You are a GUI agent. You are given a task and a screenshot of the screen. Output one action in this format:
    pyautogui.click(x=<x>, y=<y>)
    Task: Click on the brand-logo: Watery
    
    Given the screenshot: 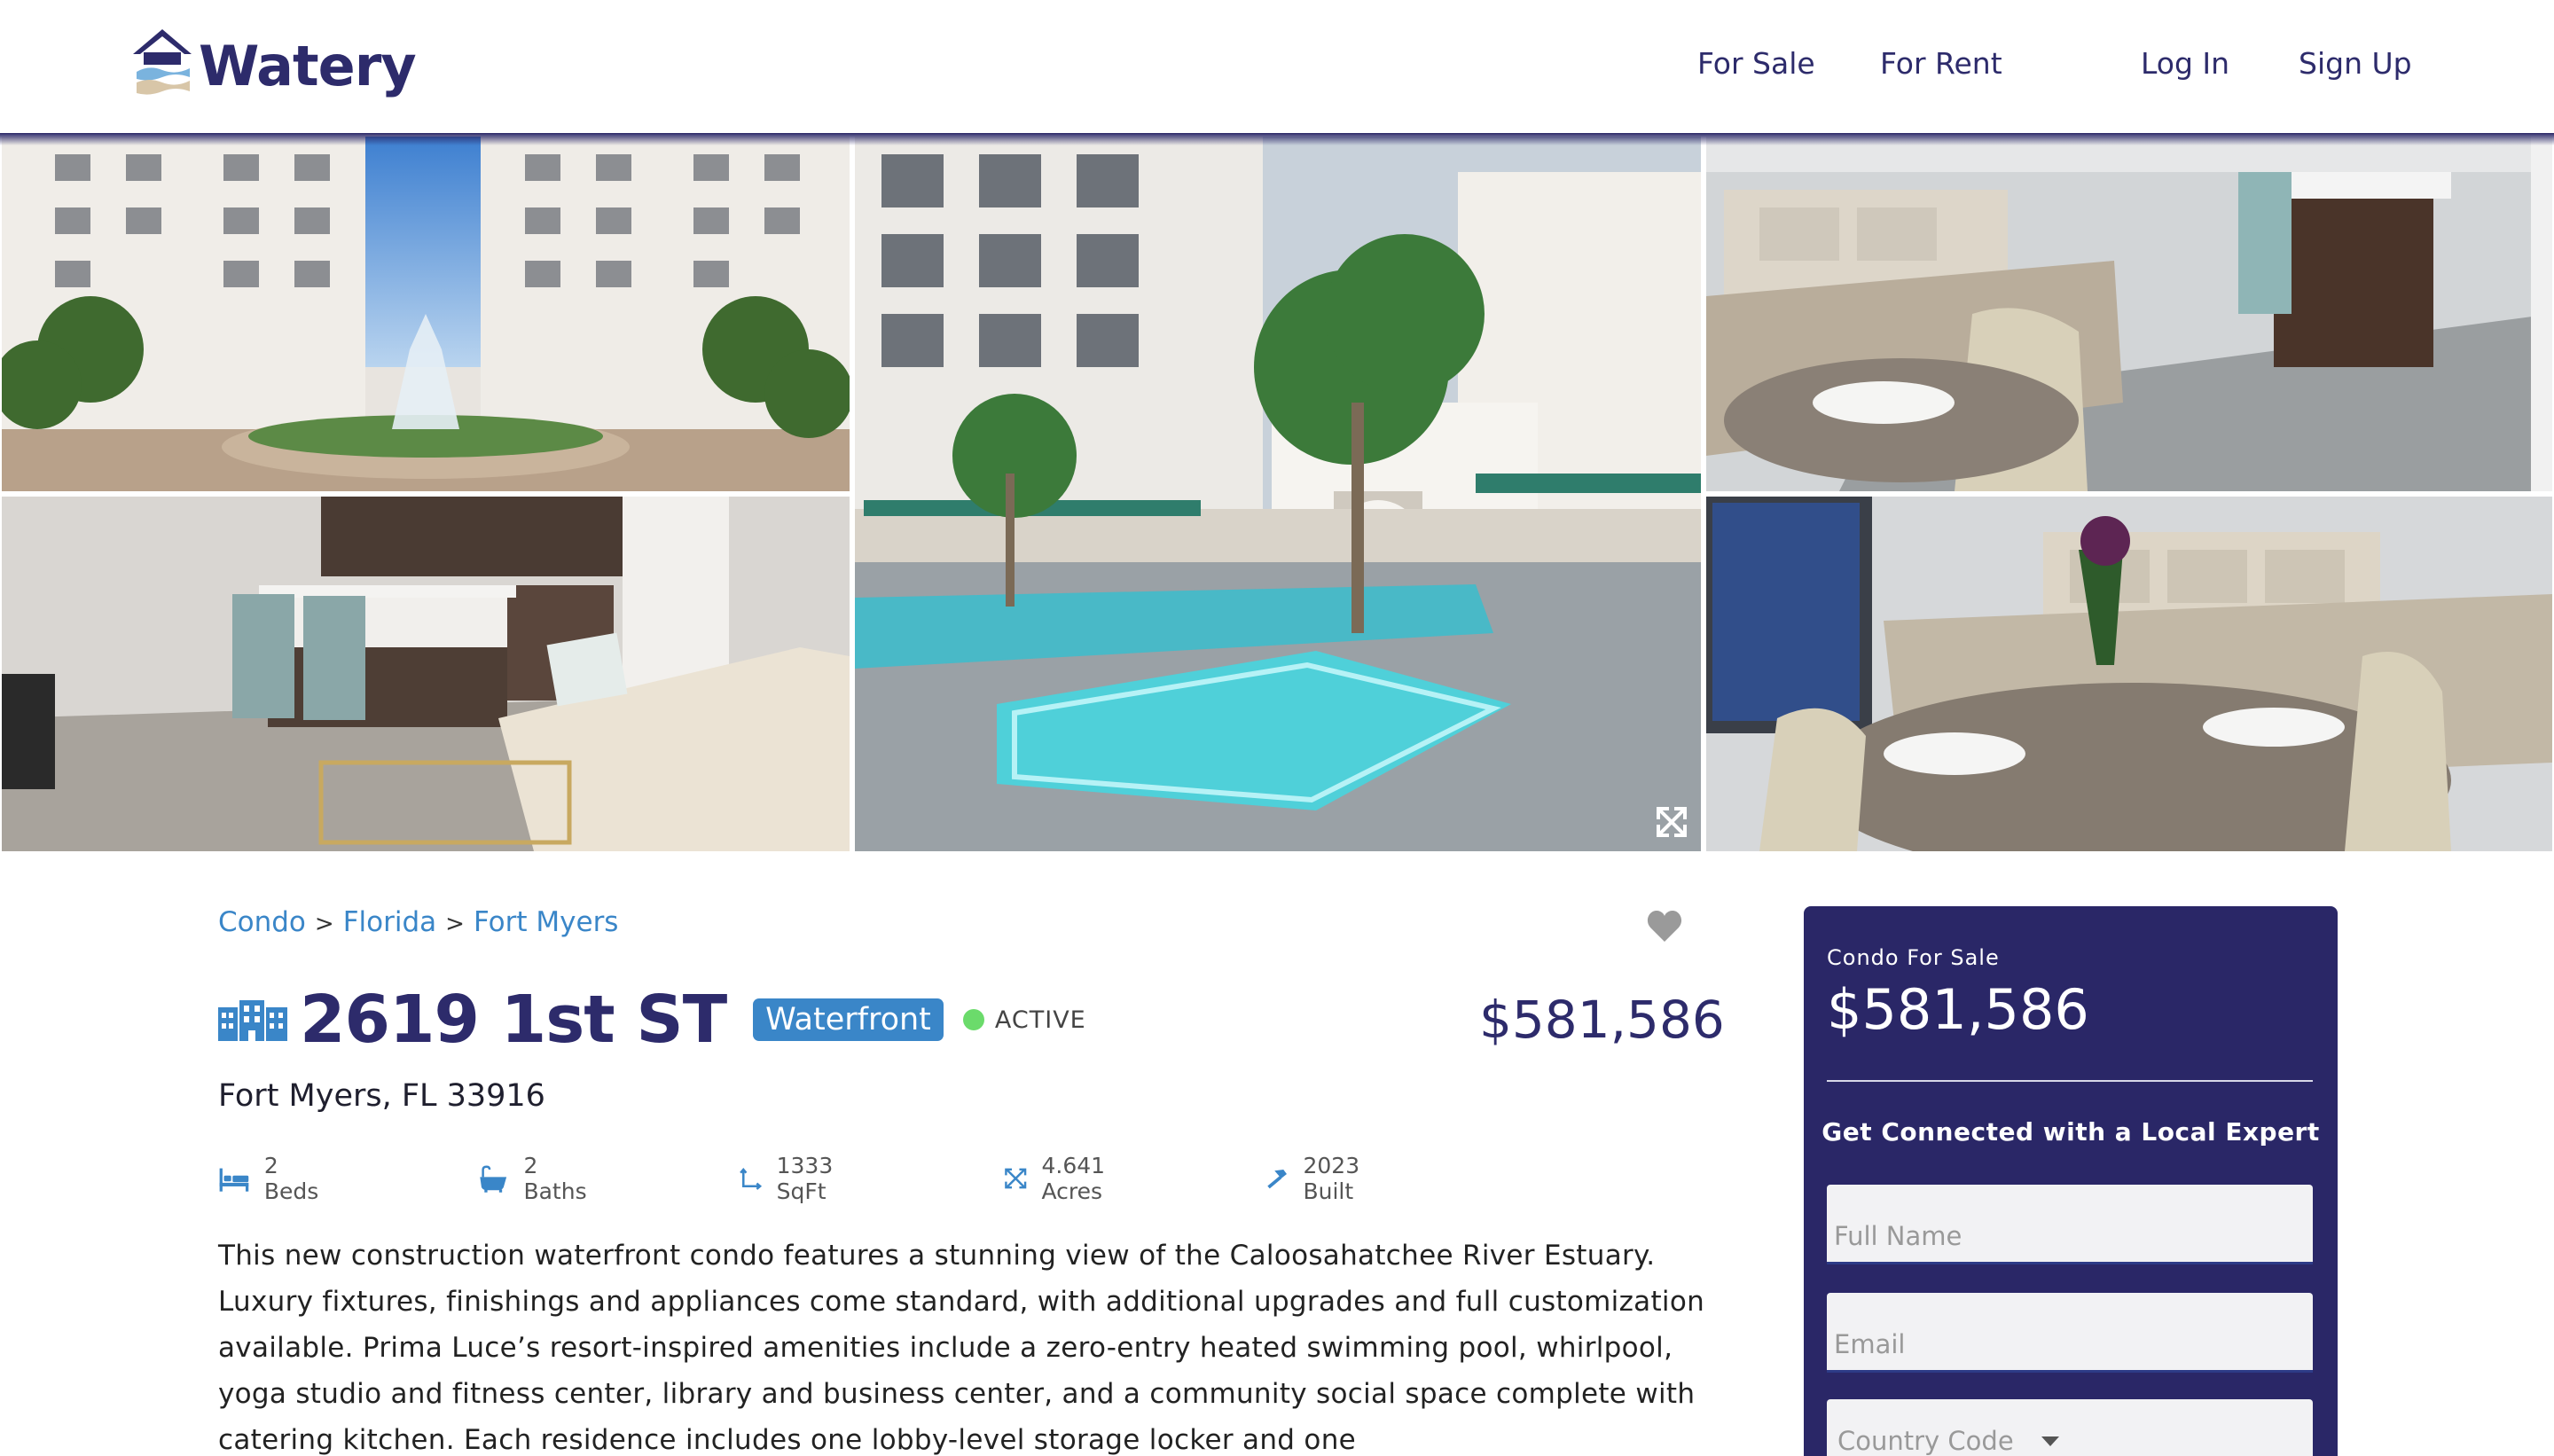 What is the action you would take?
    pyautogui.click(x=274, y=62)
    